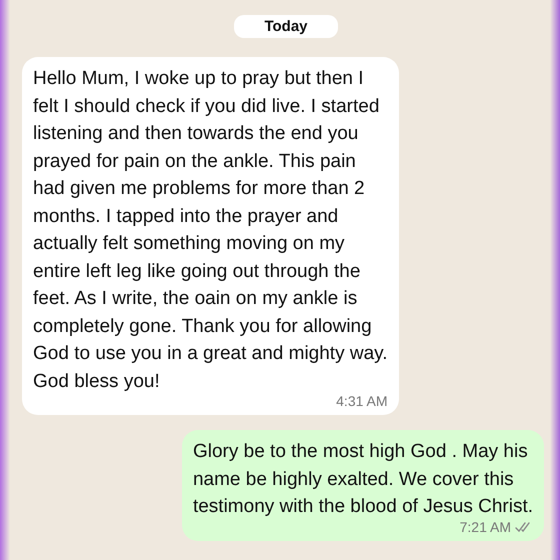  What do you see at coordinates (485, 526) in the screenshot?
I see `message-time: 7:21 AM` at bounding box center [485, 526].